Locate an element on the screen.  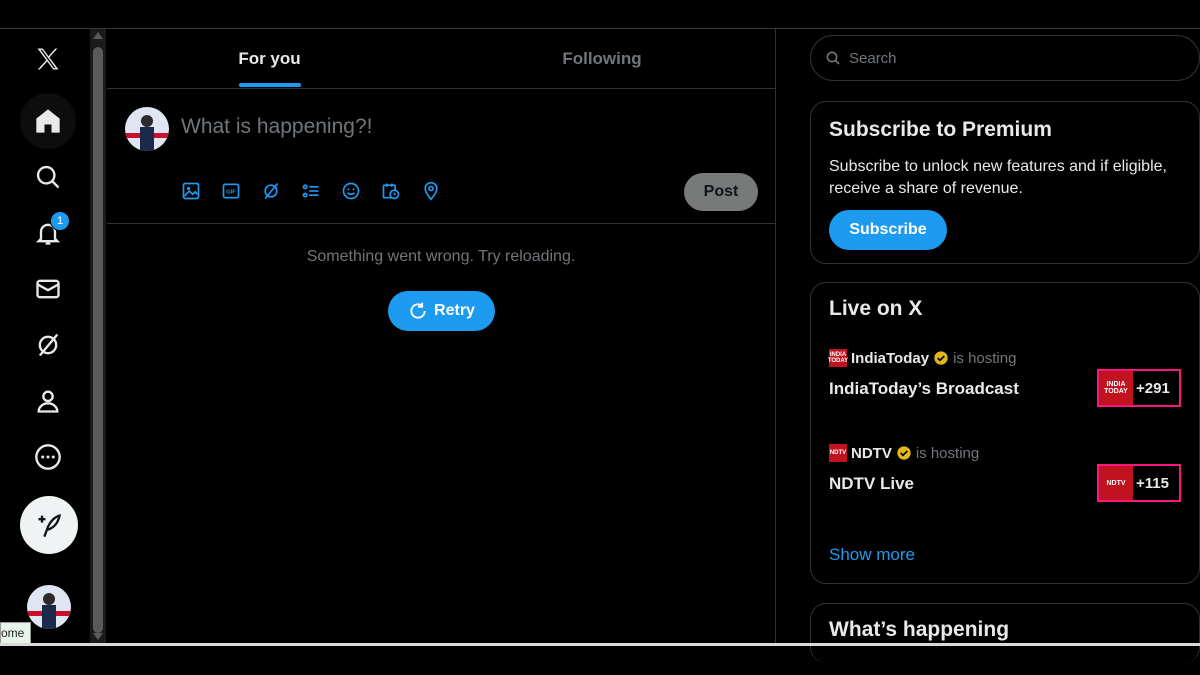
x-logo-link is located at coordinates (48, 59).